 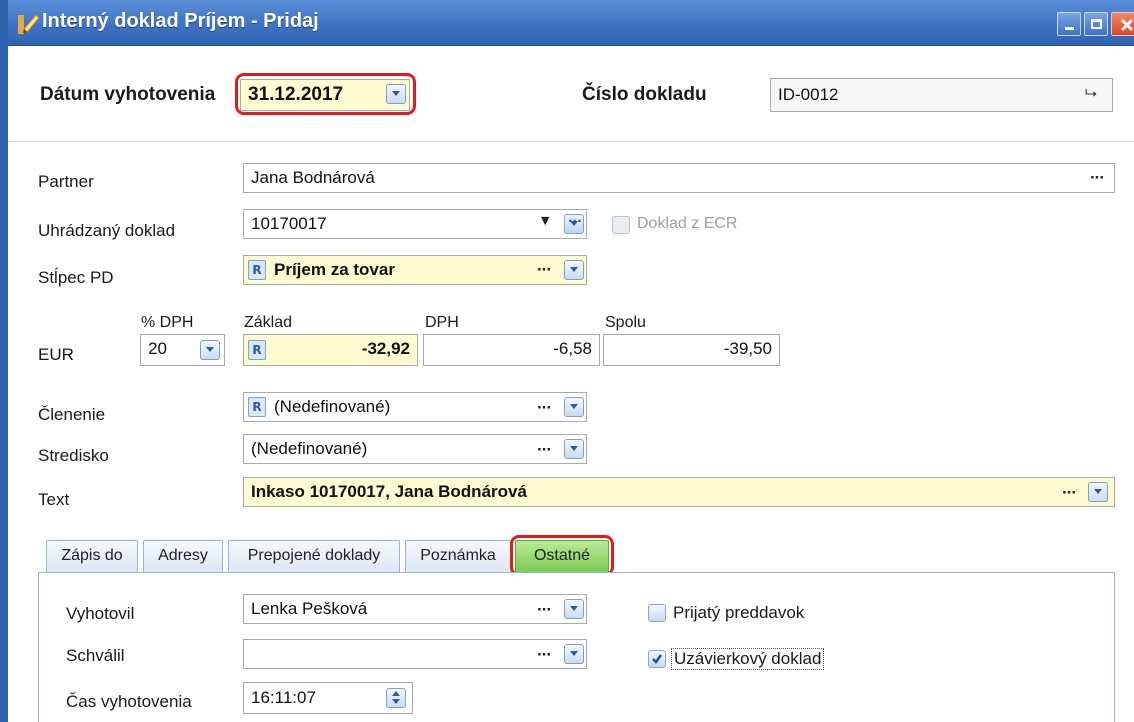 I want to click on text-ellipsis-icon: ···, so click(x=1069, y=492).